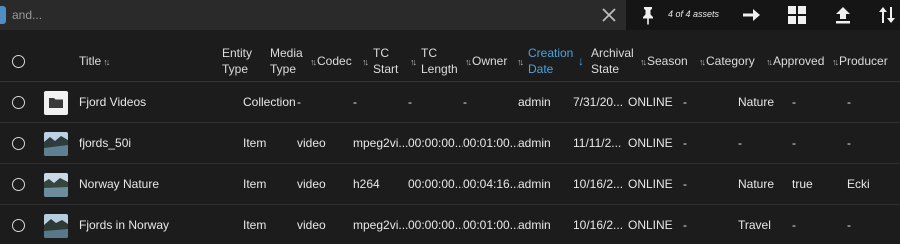  I want to click on cell-approved: true, so click(802, 184).